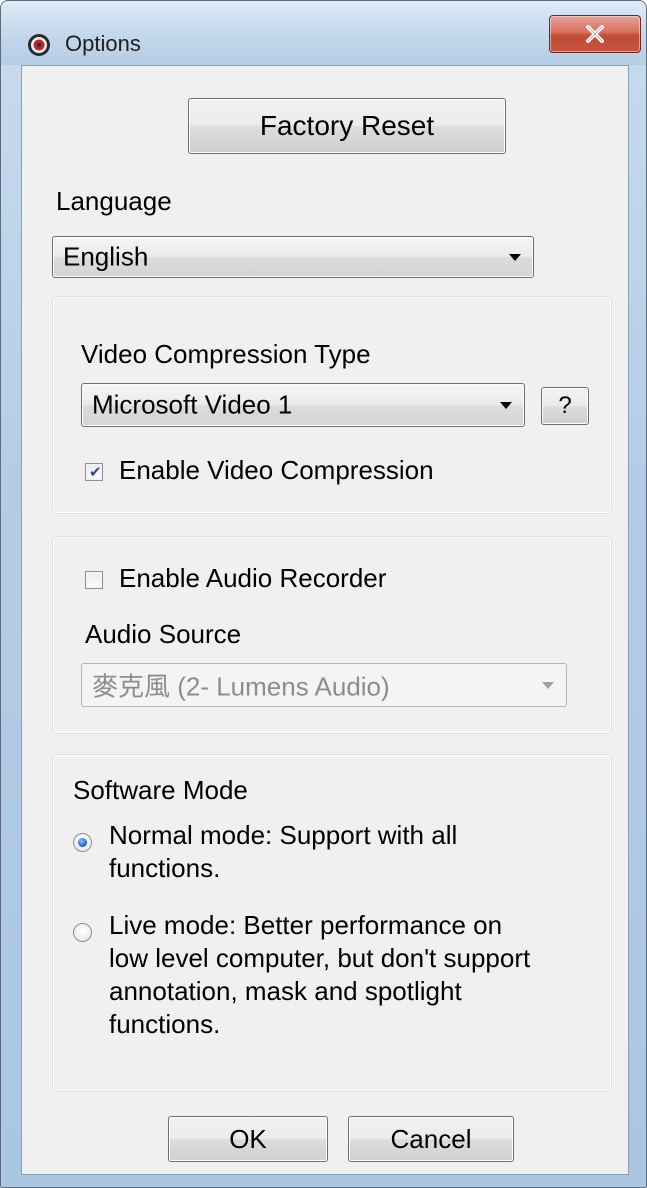 This screenshot has height=1188, width=647. What do you see at coordinates (320, 958) in the screenshot?
I see `live-mode-line-2: low level computer, but don't support` at bounding box center [320, 958].